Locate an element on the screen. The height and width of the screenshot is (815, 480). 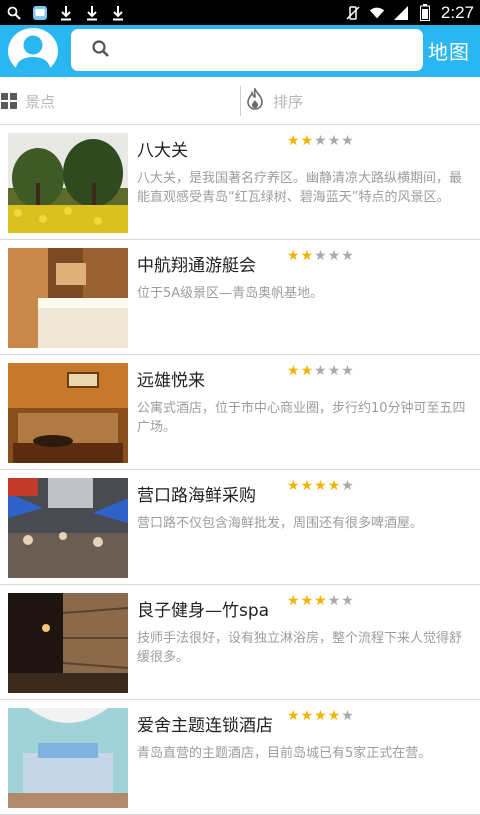
status-bar: 2:27 is located at coordinates (240, 12).